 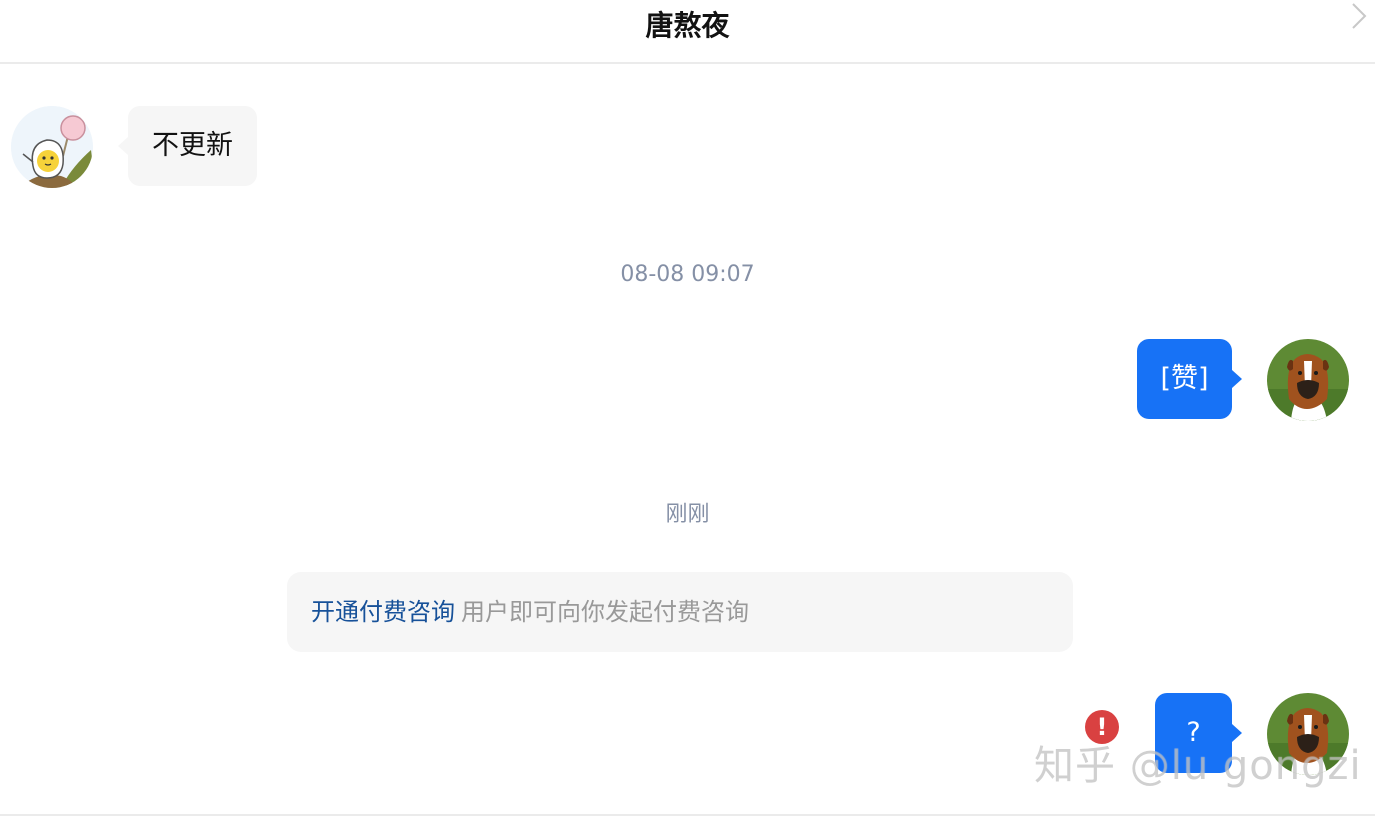 I want to click on incoming-message-bubble: 不更新, so click(x=187, y=146).